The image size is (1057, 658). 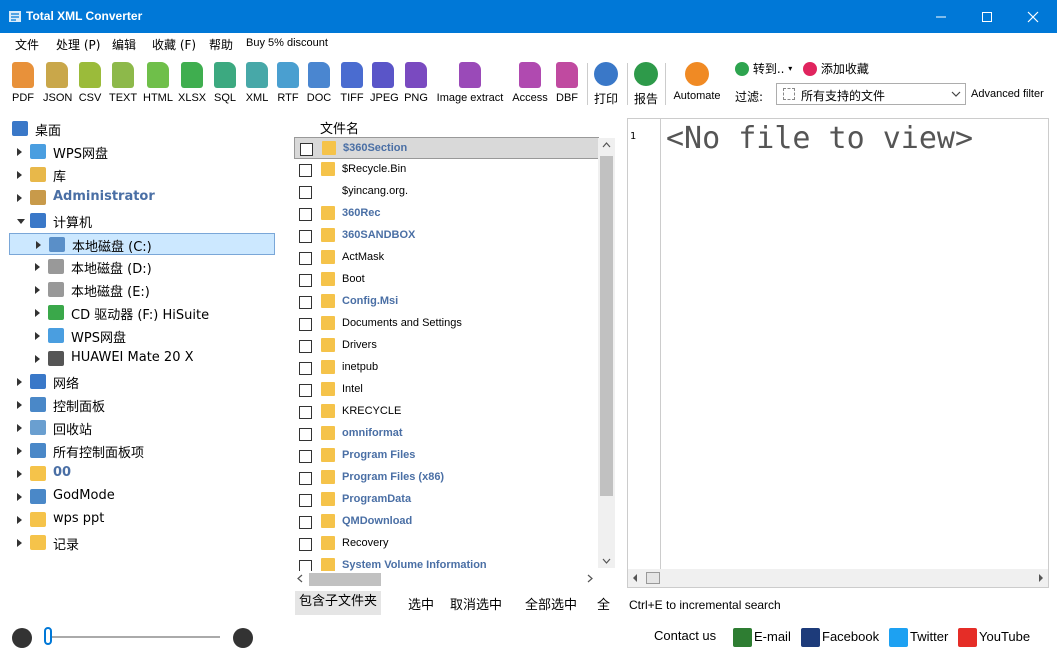 I want to click on more-actions-button: 全, so click(x=603, y=603).